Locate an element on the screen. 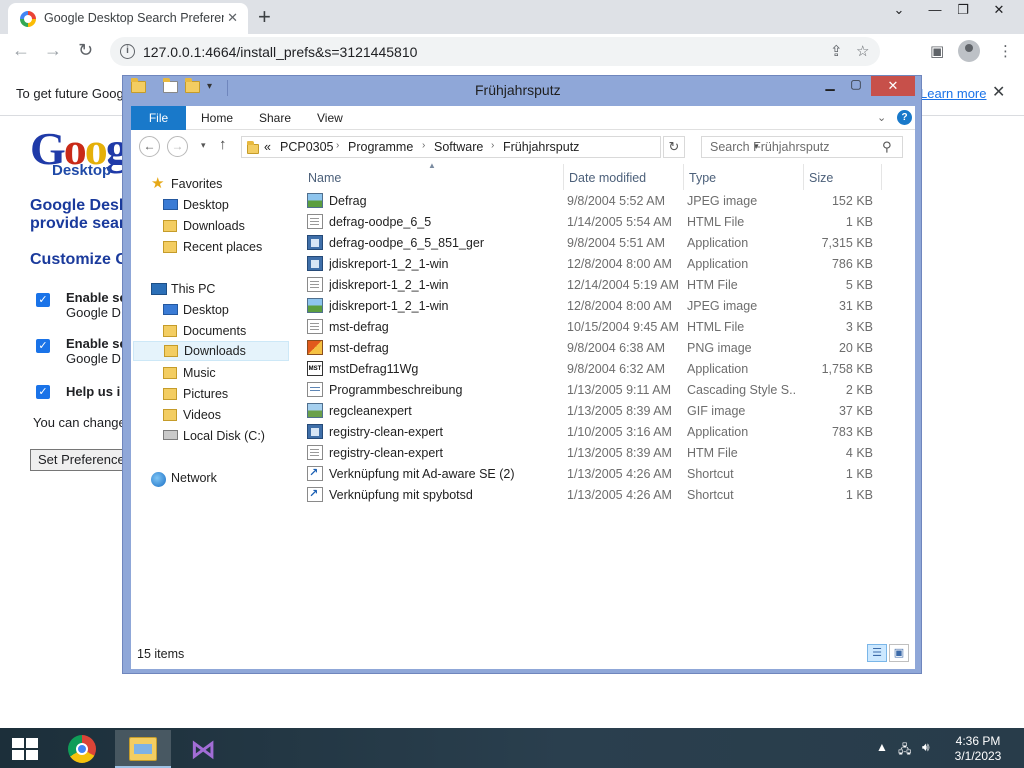 The width and height of the screenshot is (1024, 768). local-disk-icon is located at coordinates (170, 435).